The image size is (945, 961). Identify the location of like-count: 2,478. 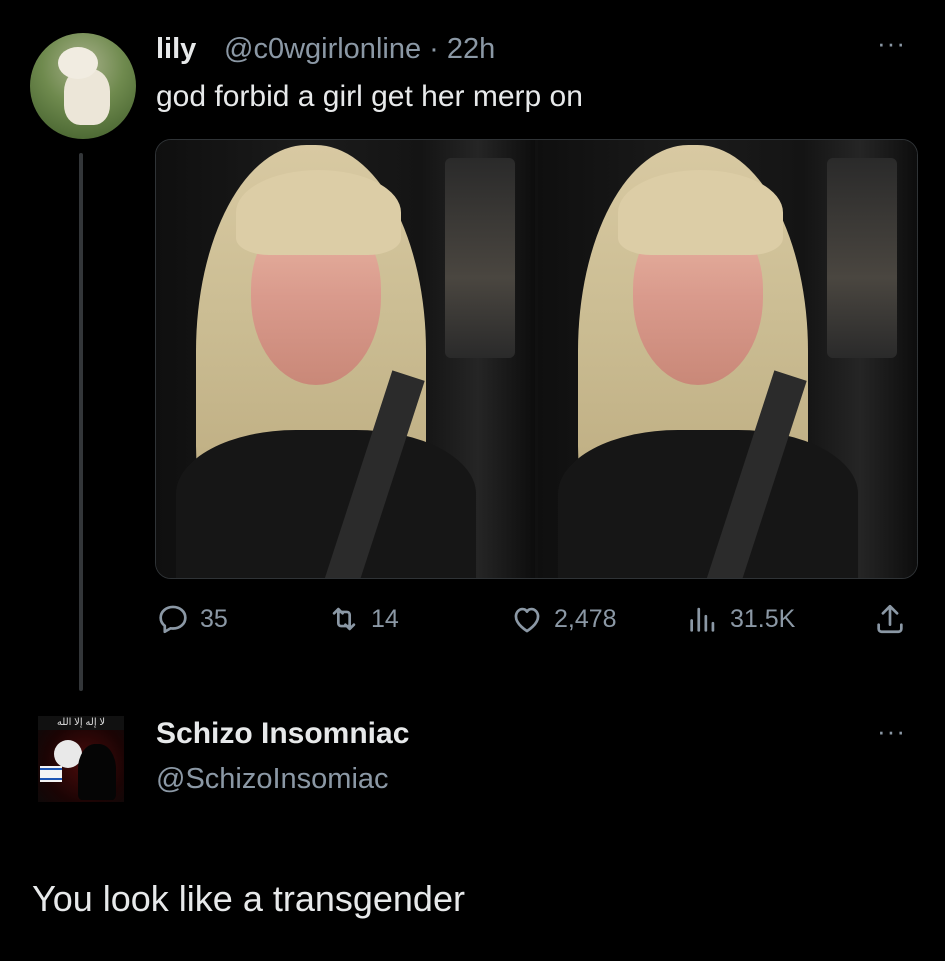
(585, 618).